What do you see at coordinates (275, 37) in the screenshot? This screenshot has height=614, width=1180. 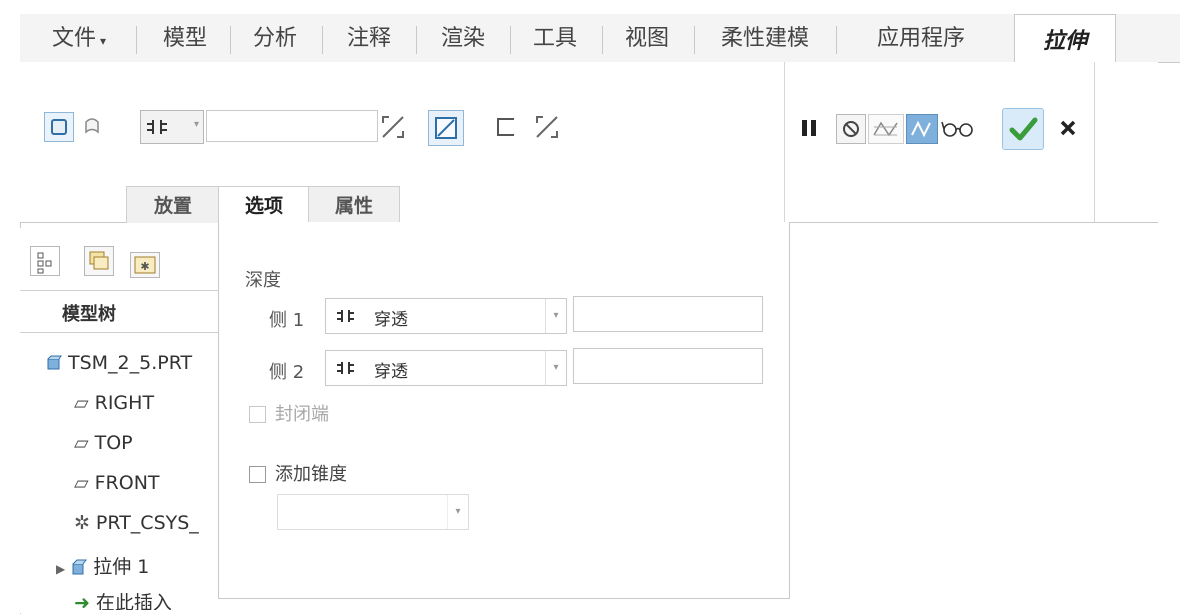 I see `tab-analysis: 分析` at bounding box center [275, 37].